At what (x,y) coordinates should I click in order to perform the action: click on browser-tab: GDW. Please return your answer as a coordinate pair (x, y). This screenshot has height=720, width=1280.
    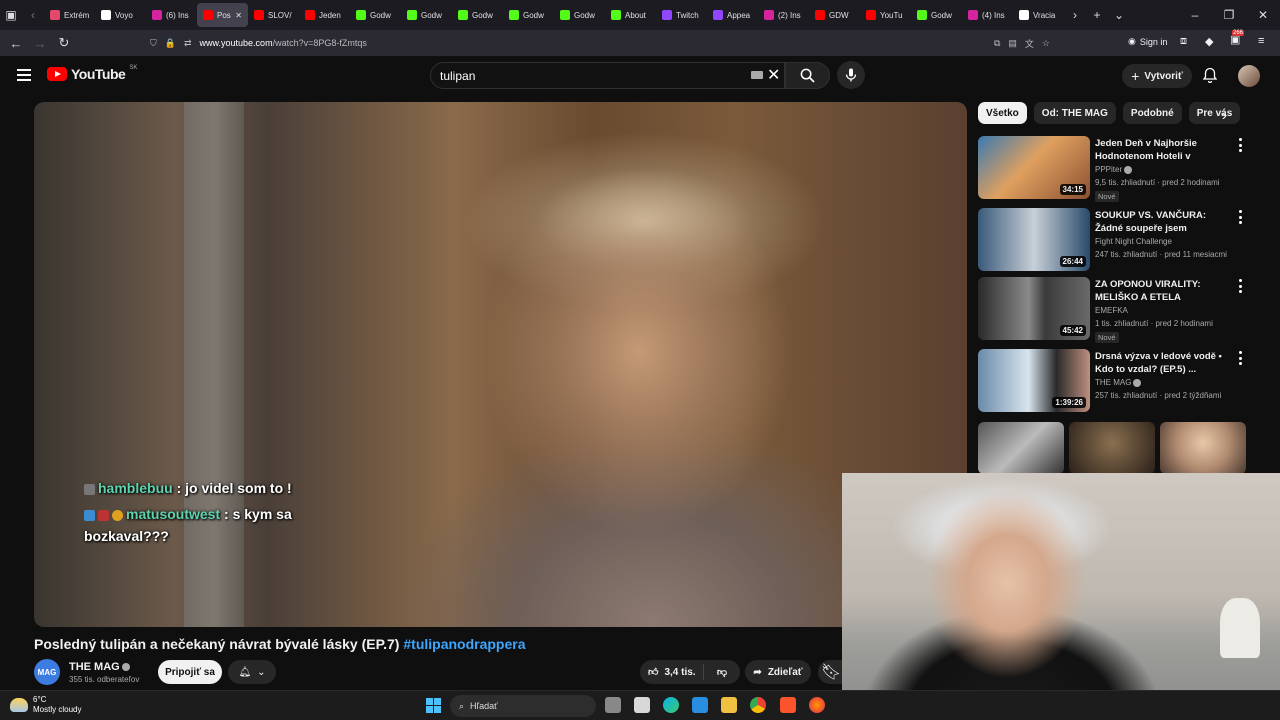
    Looking at the image, I should click on (834, 15).